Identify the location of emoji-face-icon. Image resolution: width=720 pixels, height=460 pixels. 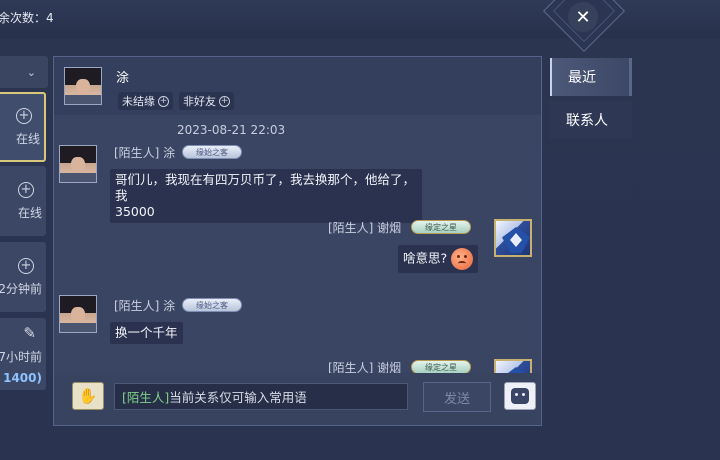
(520, 396).